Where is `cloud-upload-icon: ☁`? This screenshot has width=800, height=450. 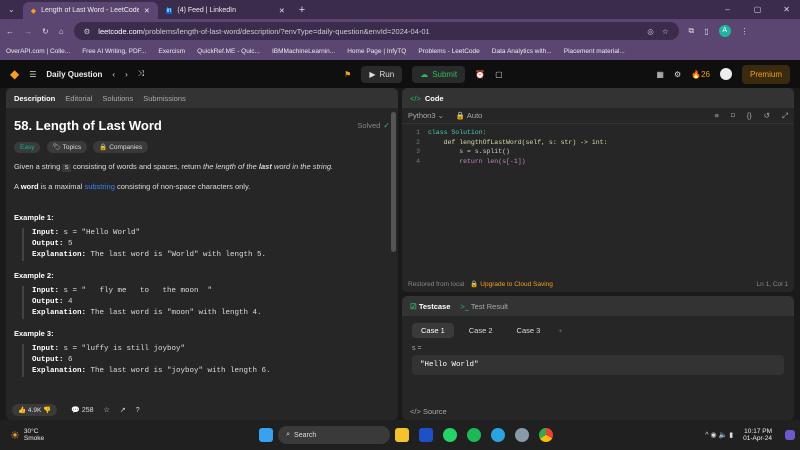
cloud-upload-icon: ☁ is located at coordinates (424, 74).